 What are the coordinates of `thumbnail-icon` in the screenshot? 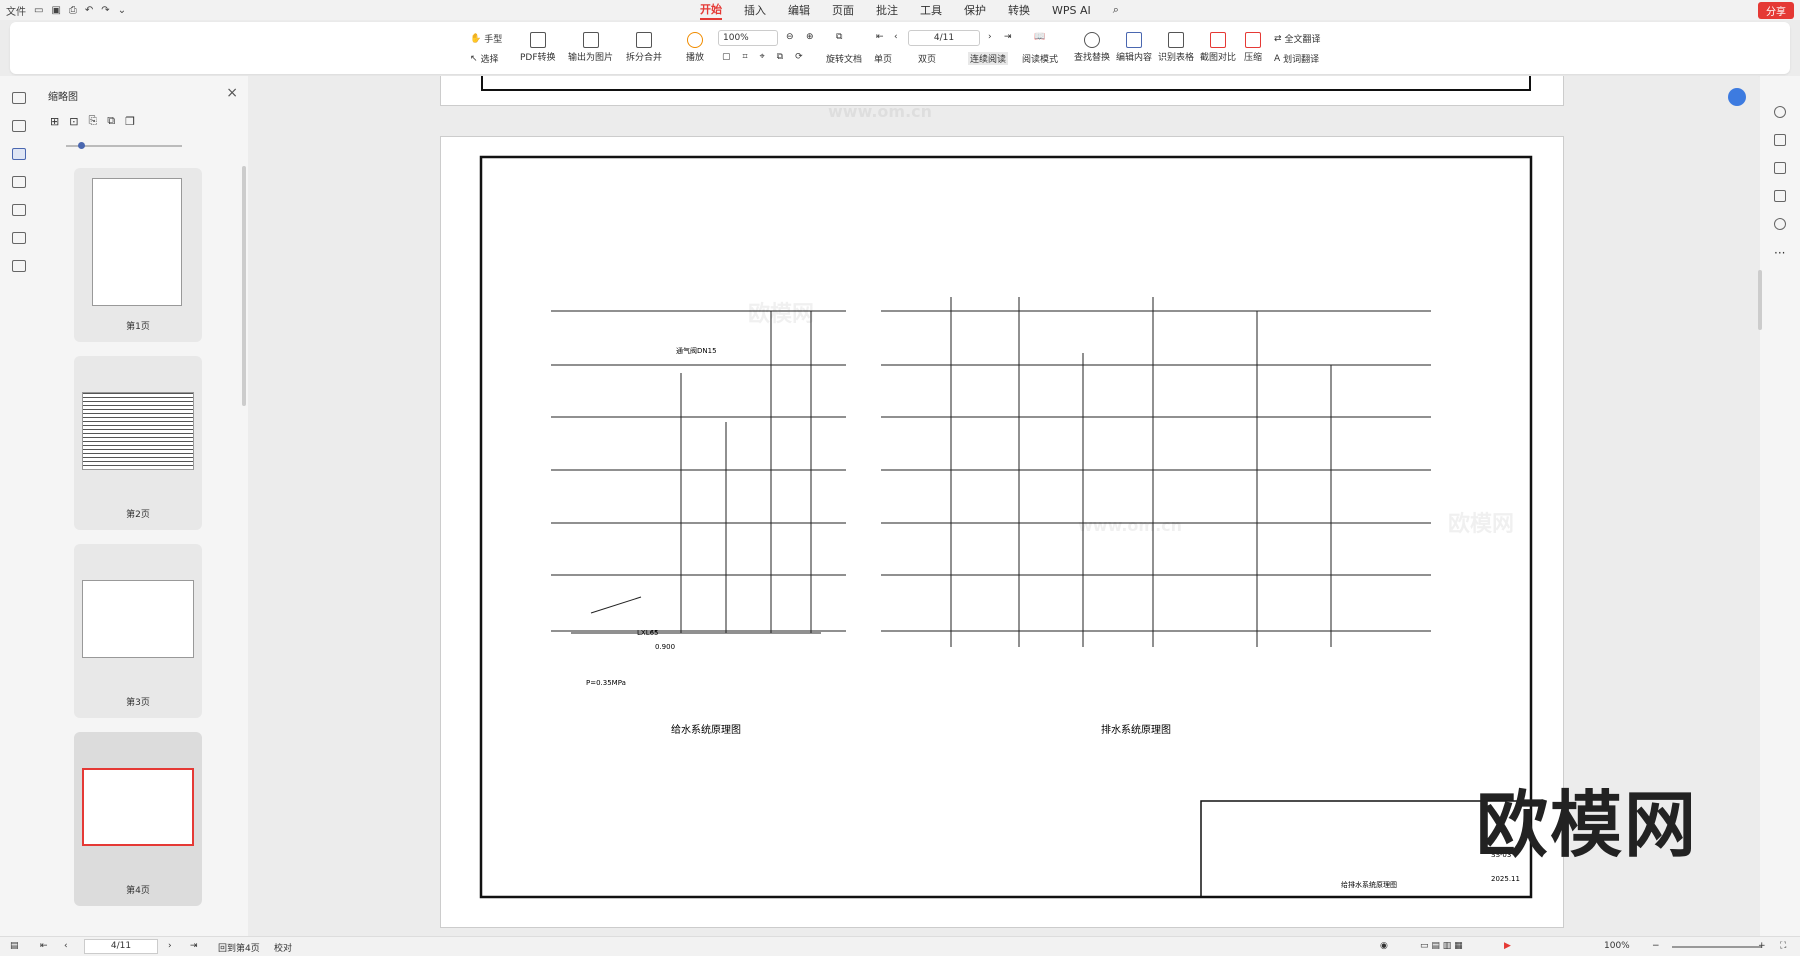 It's located at (19, 154).